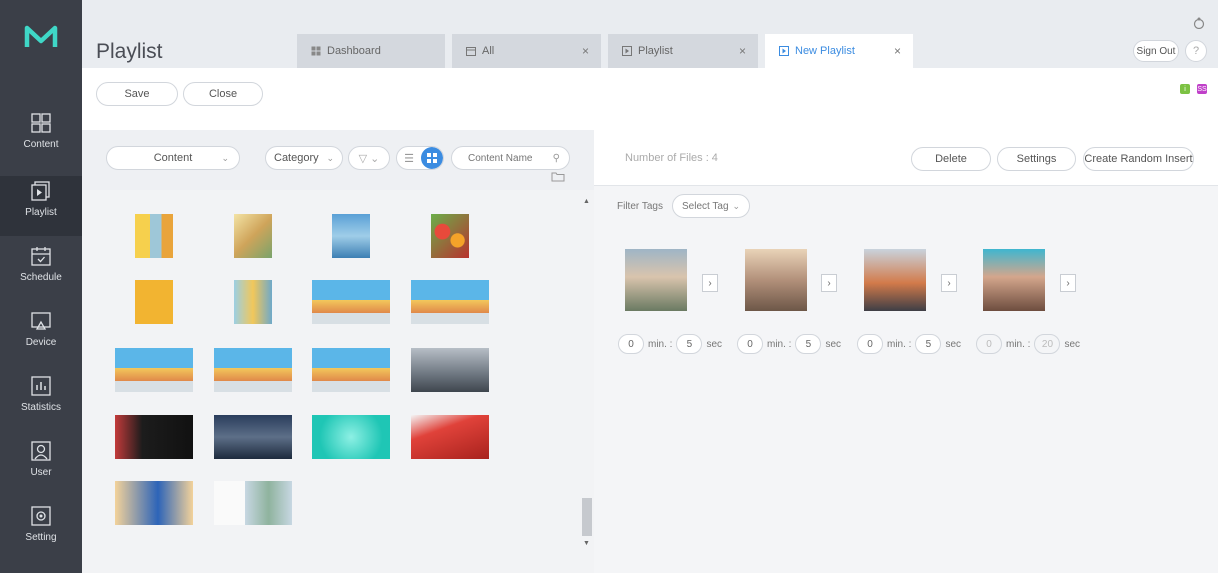 This screenshot has height=573, width=1218. Describe the element at coordinates (296, 158) in the screenshot. I see `select-value: Category` at that location.